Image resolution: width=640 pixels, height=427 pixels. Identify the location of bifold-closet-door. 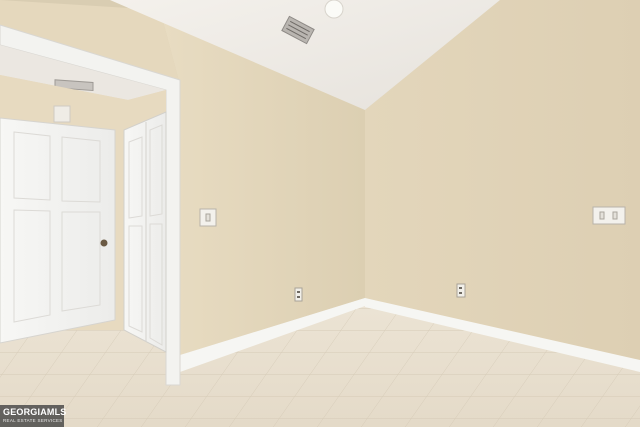
(145, 232).